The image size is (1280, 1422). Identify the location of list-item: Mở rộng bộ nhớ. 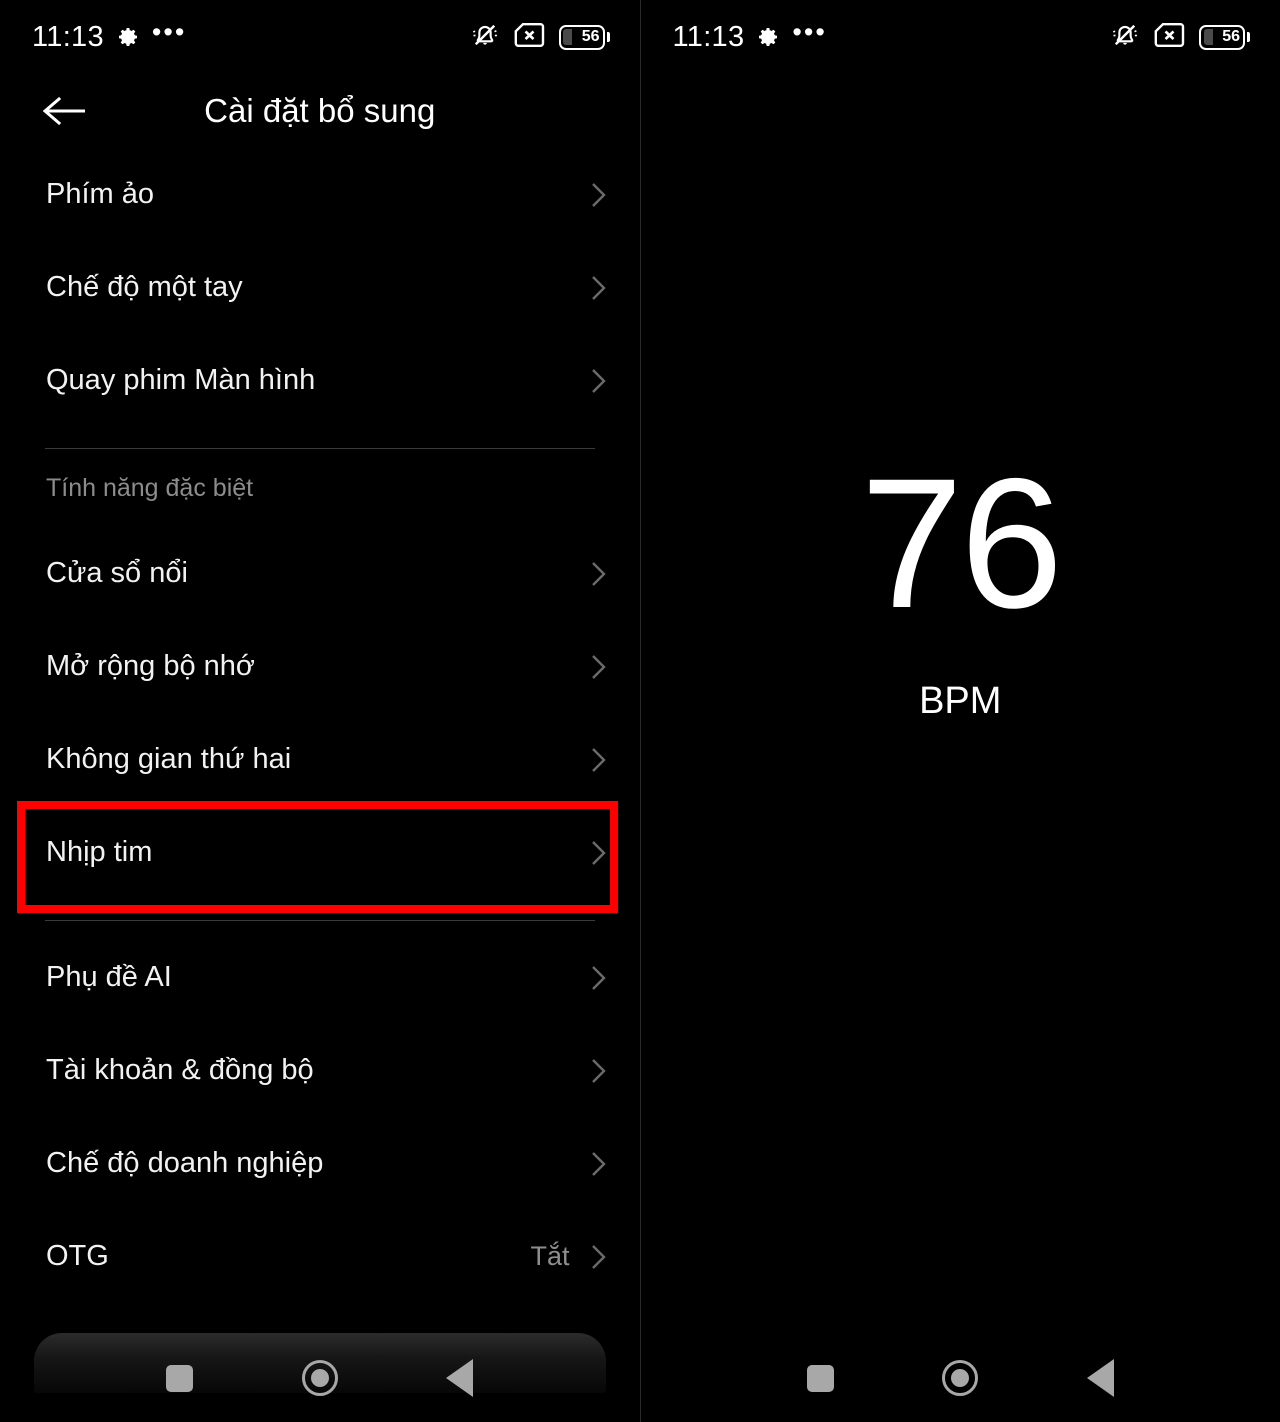
(320, 666).